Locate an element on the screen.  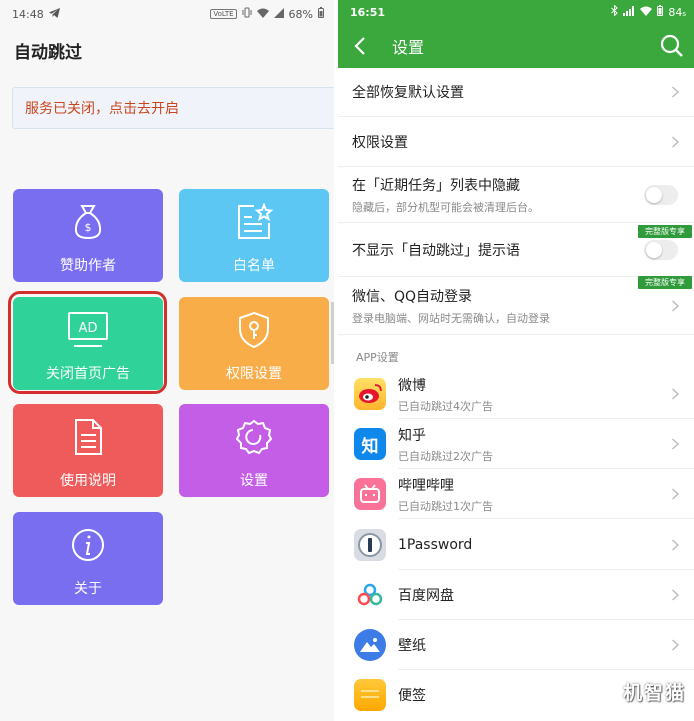
app-item-1password: 1Password is located at coordinates (516, 545).